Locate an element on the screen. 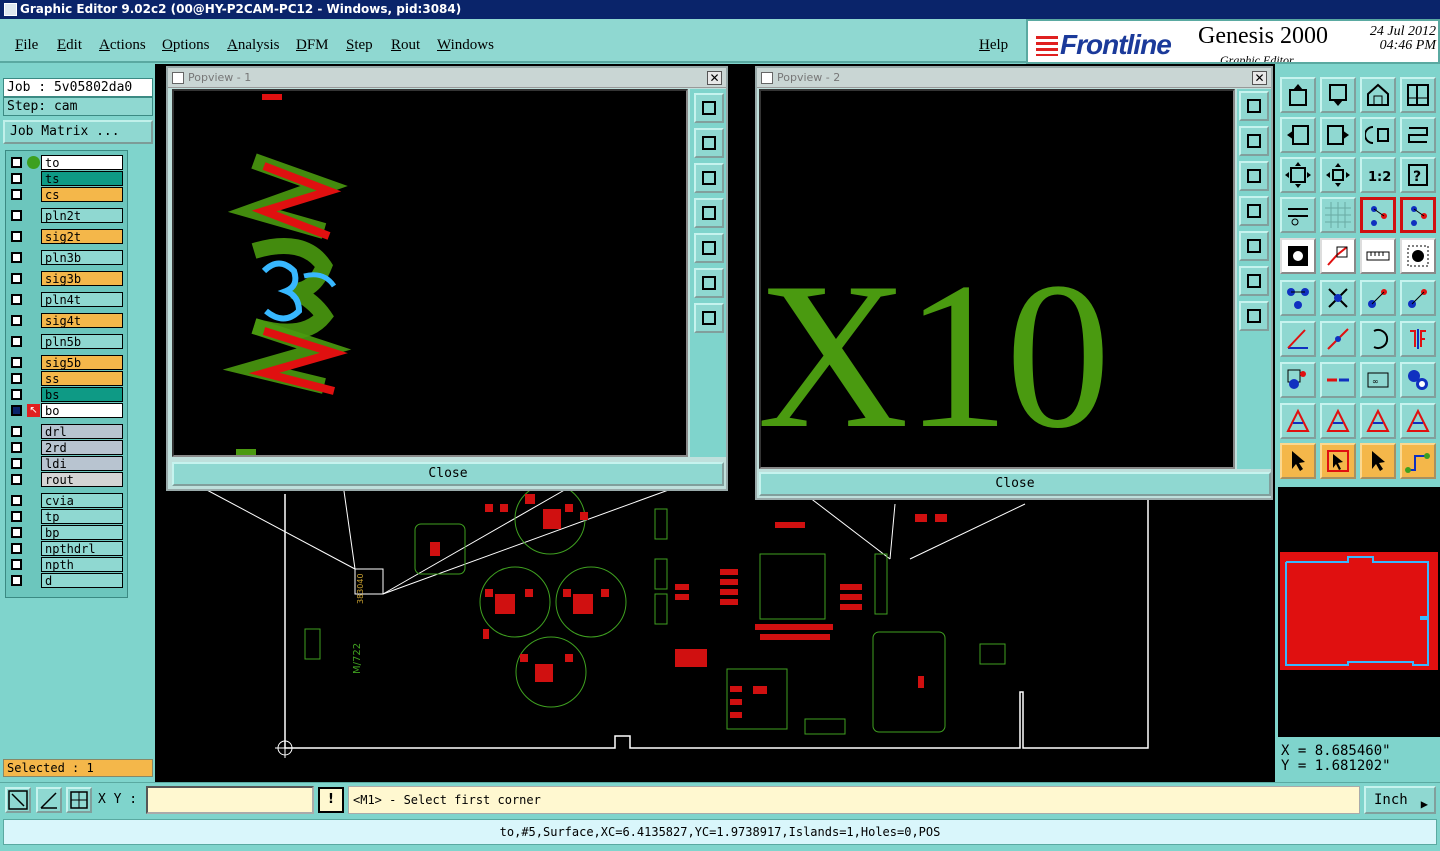  net-highlight-2-button is located at coordinates (1418, 215).